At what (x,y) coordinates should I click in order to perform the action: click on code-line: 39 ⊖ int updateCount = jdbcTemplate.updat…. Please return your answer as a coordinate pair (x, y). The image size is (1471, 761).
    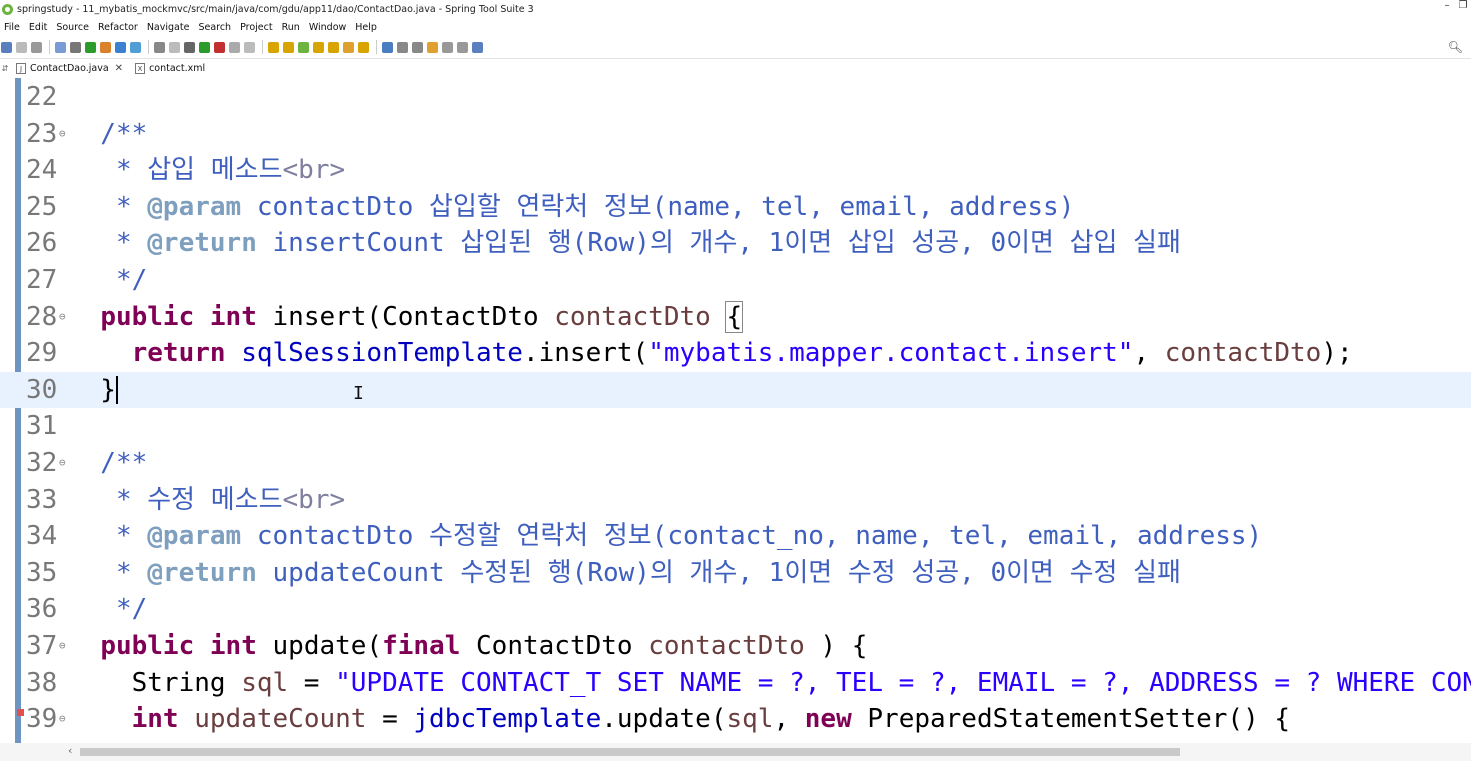
    Looking at the image, I should click on (735, 719).